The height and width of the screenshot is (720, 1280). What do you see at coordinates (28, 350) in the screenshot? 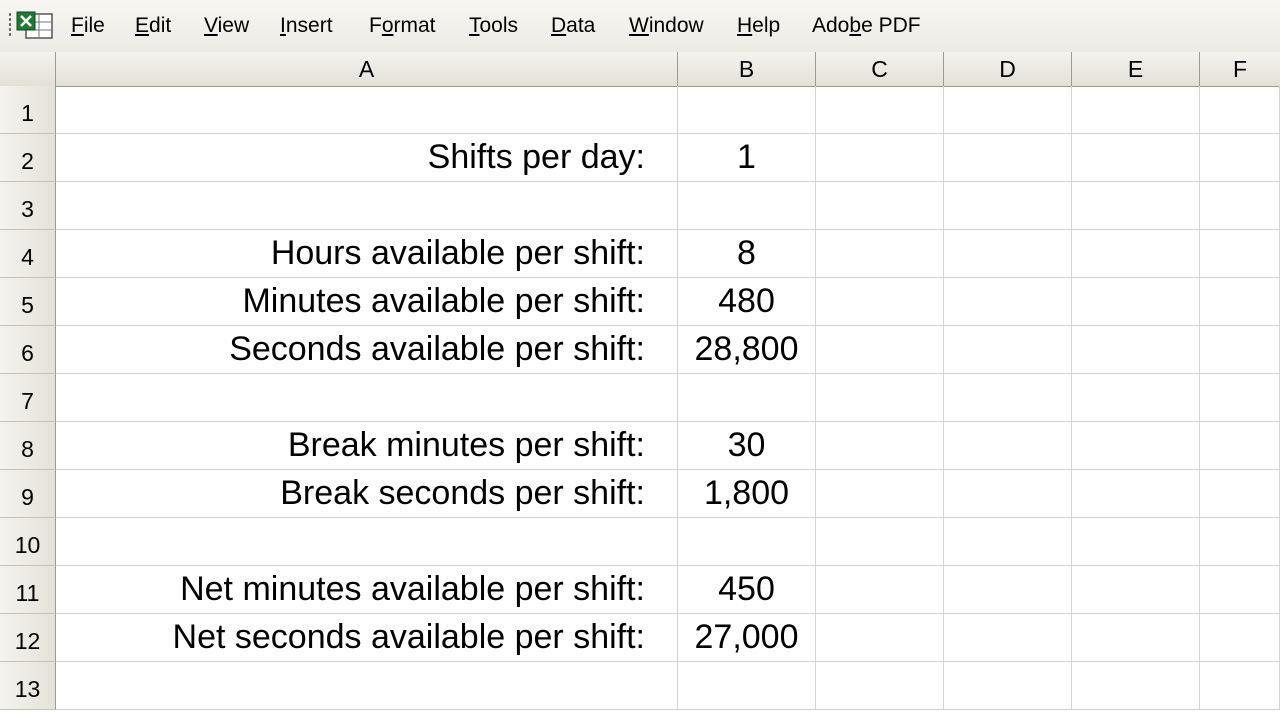
I see `row-header: 6` at bounding box center [28, 350].